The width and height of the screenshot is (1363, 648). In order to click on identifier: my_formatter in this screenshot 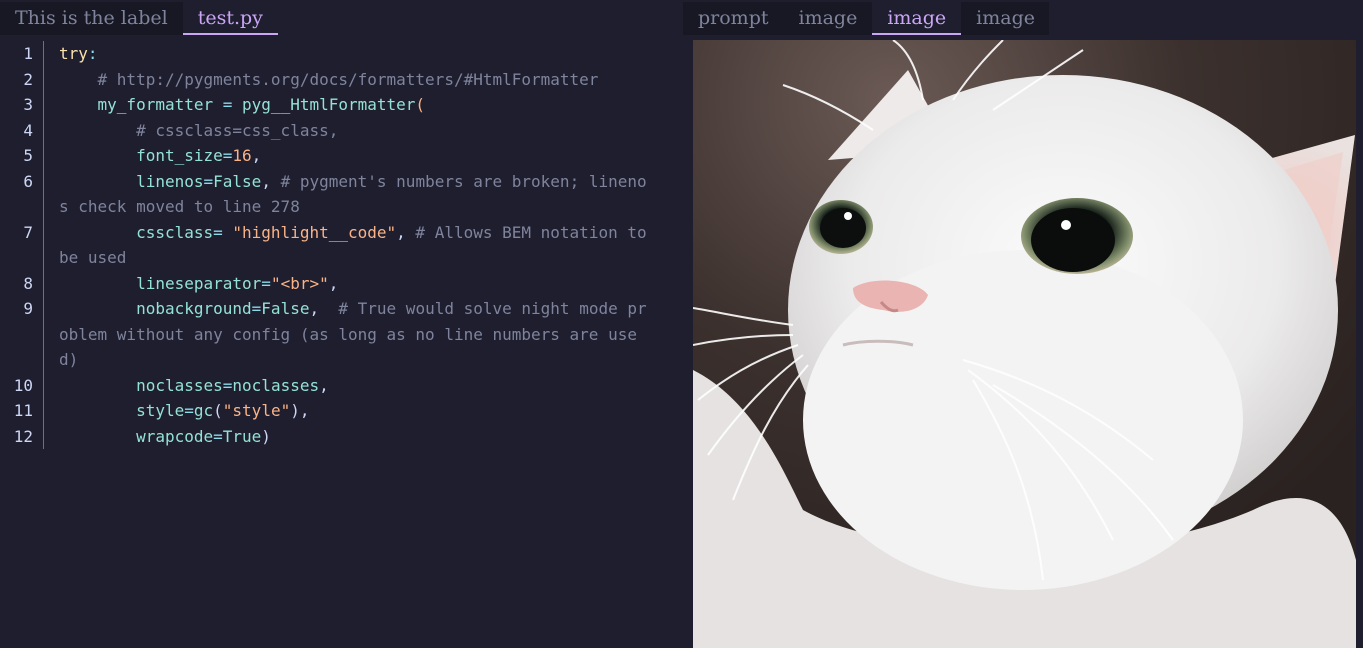, I will do `click(155, 104)`.